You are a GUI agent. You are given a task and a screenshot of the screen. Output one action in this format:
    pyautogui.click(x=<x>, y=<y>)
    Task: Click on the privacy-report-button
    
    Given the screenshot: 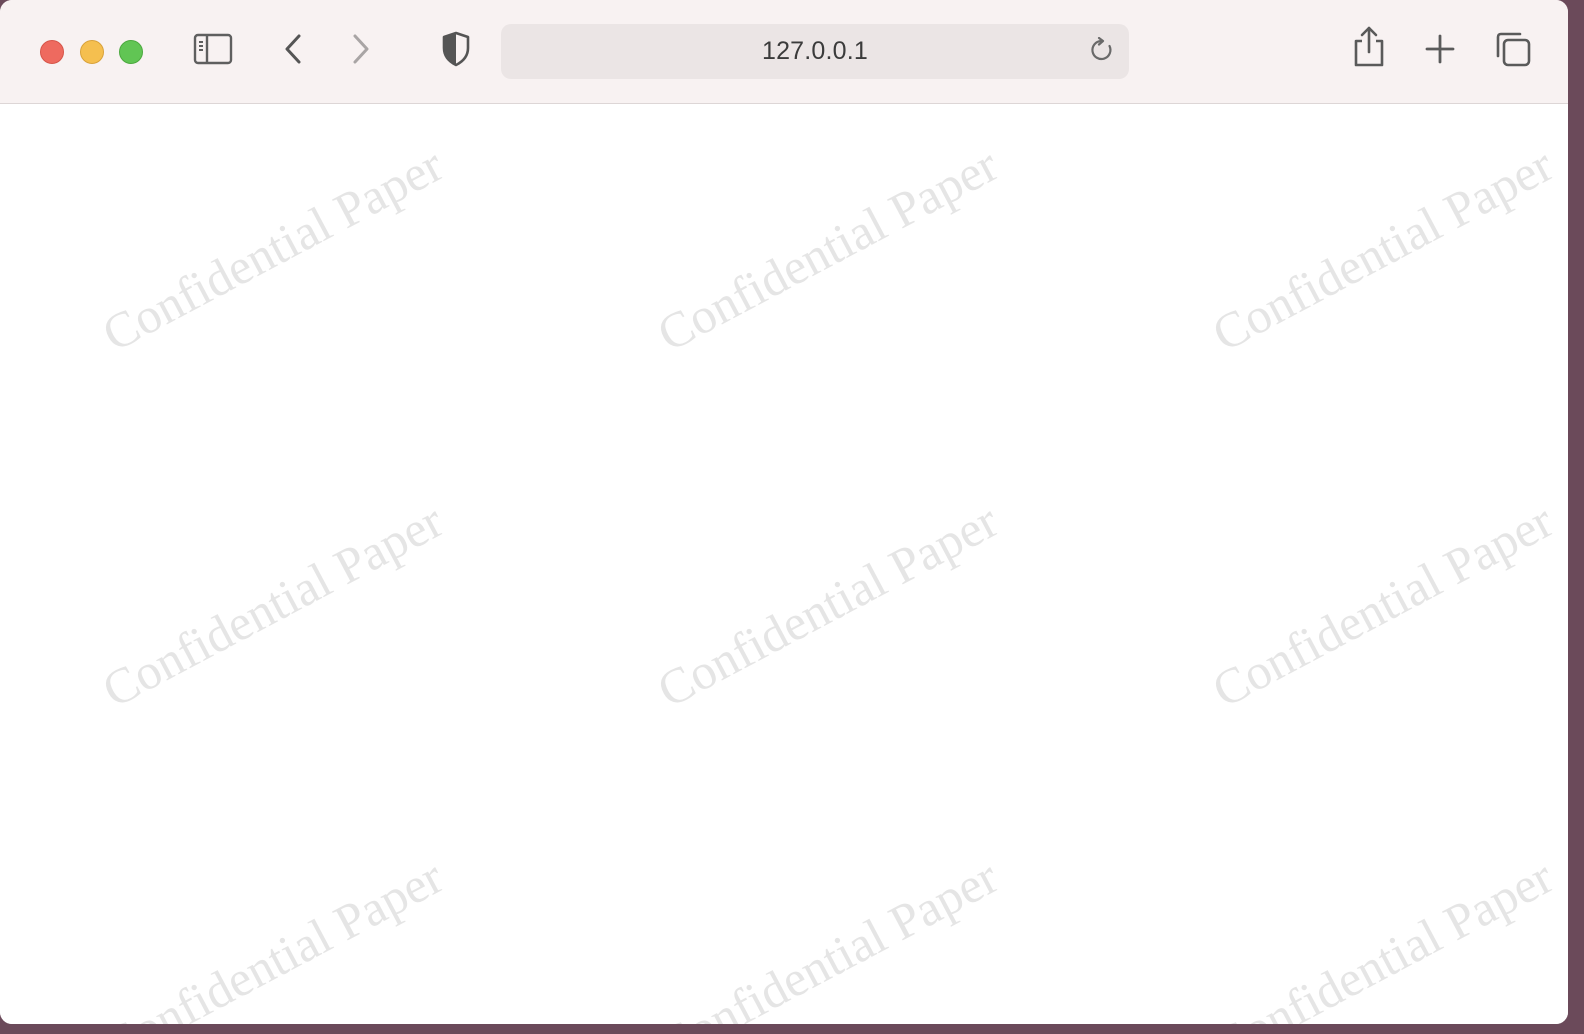 What is the action you would take?
    pyautogui.click(x=456, y=51)
    